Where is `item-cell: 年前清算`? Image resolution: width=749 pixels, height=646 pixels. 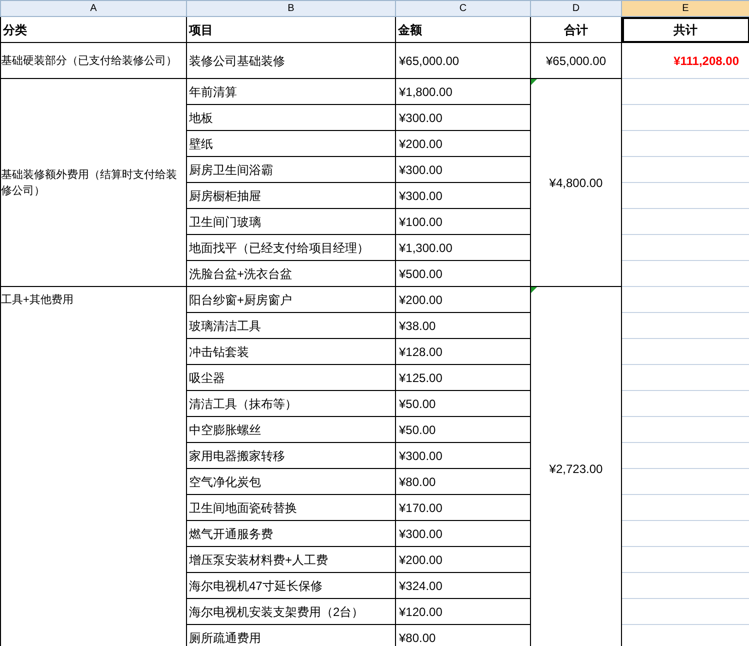
item-cell: 年前清算 is located at coordinates (291, 91).